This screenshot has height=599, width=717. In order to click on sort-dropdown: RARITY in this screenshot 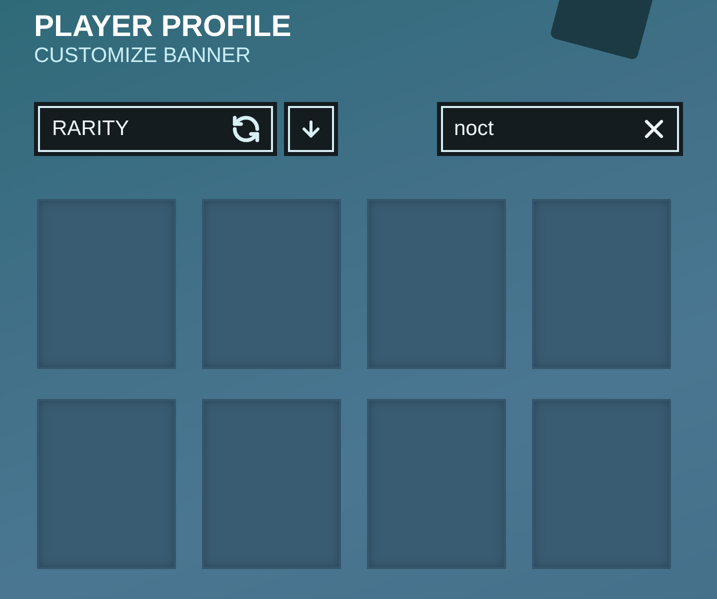, I will do `click(155, 129)`.